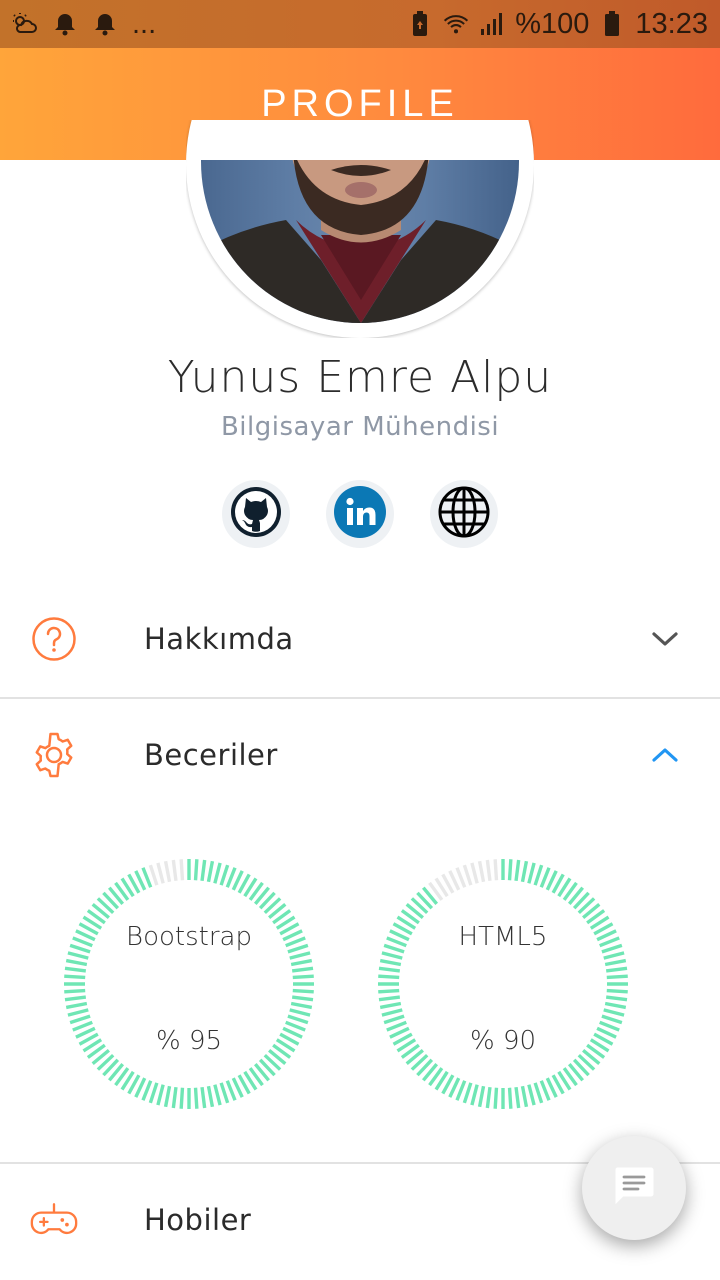 This screenshot has height=1280, width=720. Describe the element at coordinates (492, 24) in the screenshot. I see `signal-icon` at that location.